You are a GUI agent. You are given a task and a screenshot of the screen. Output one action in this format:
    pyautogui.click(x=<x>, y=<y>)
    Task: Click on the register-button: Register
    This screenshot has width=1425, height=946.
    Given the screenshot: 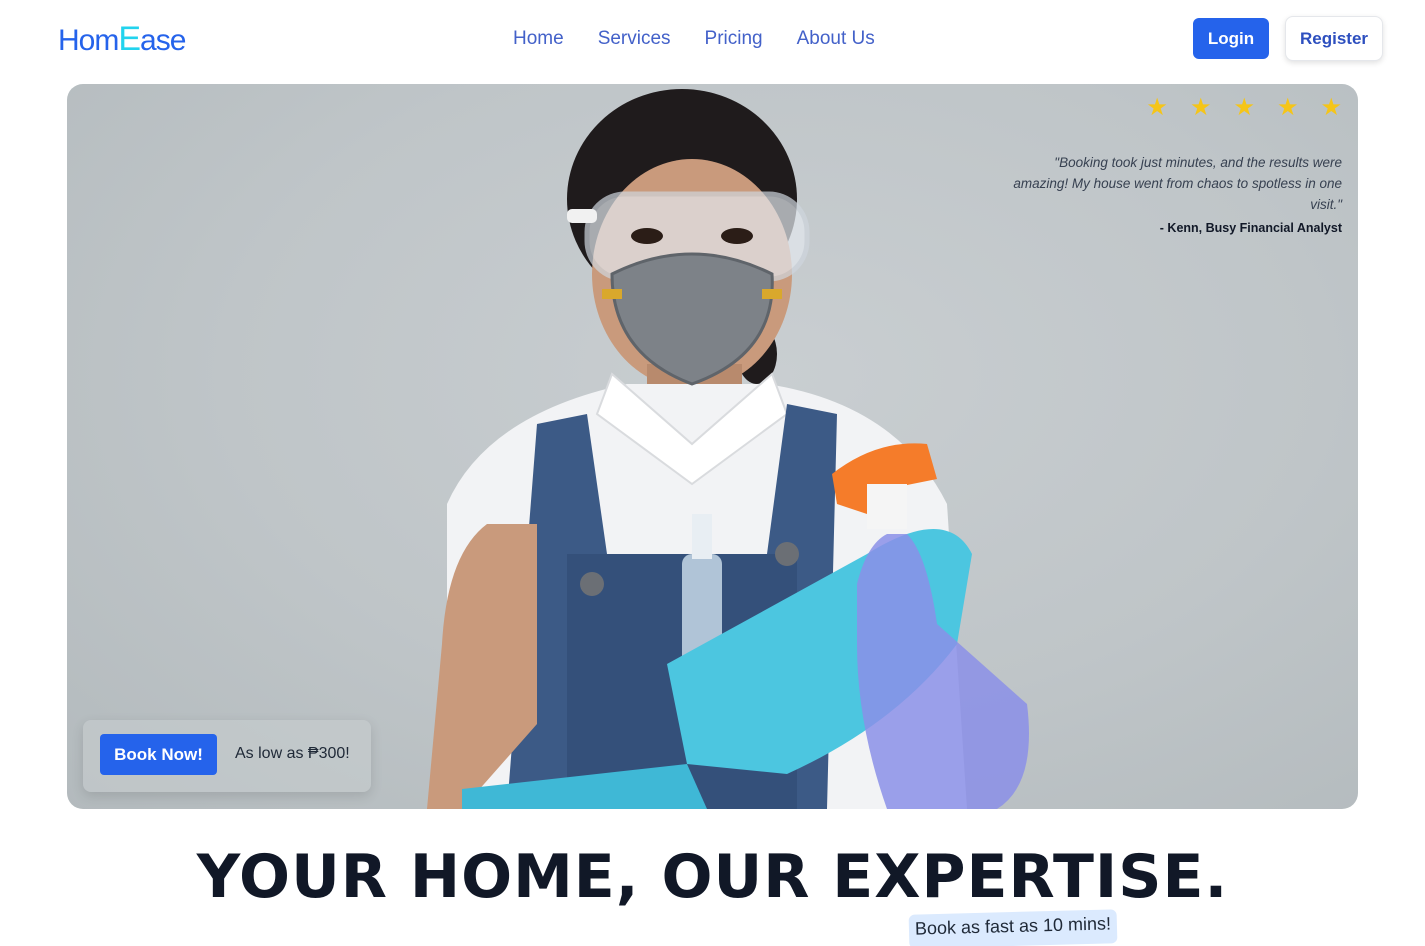 What is the action you would take?
    pyautogui.click(x=1334, y=38)
    